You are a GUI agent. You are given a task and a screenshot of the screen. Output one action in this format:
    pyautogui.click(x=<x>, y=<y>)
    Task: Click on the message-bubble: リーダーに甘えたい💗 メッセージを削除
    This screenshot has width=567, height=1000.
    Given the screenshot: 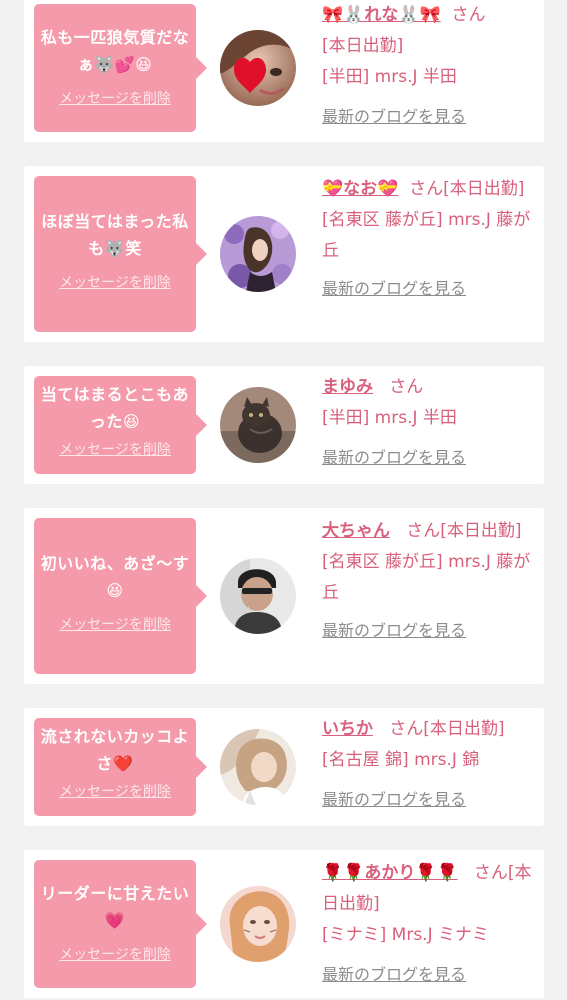 What is the action you would take?
    pyautogui.click(x=120, y=924)
    